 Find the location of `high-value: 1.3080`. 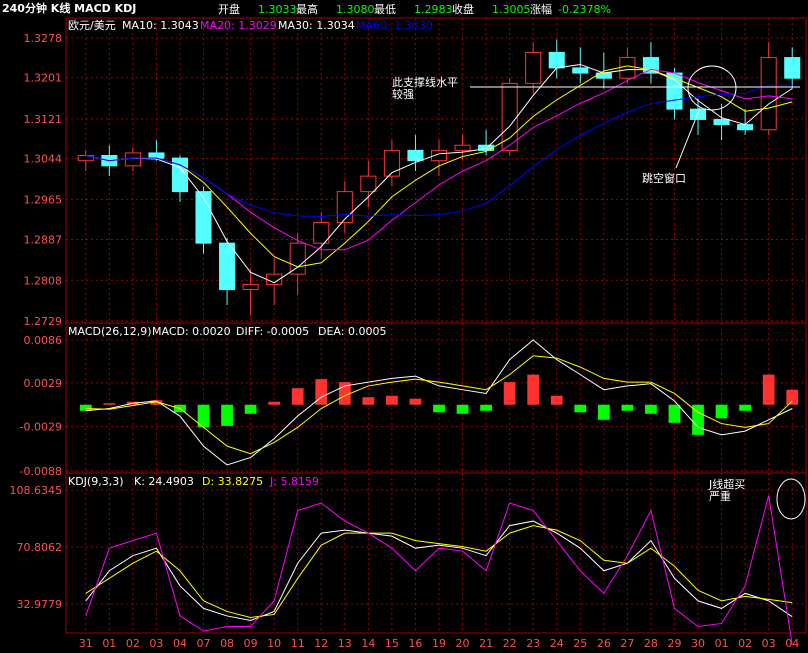

high-value: 1.3080 is located at coordinates (355, 9).